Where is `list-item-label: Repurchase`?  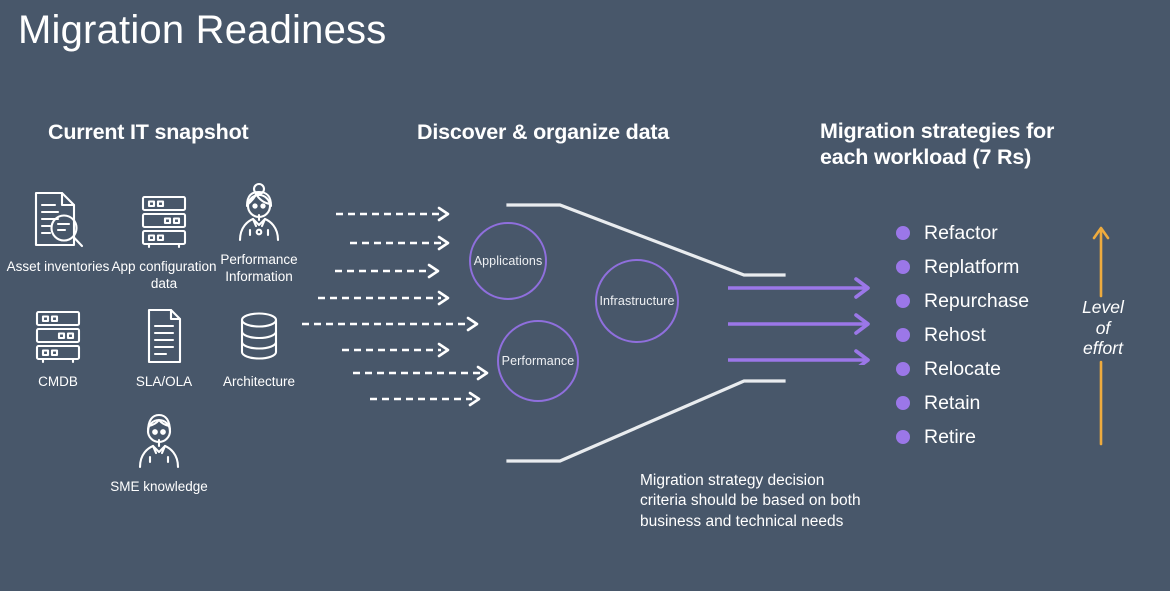
list-item-label: Repurchase is located at coordinates (977, 300).